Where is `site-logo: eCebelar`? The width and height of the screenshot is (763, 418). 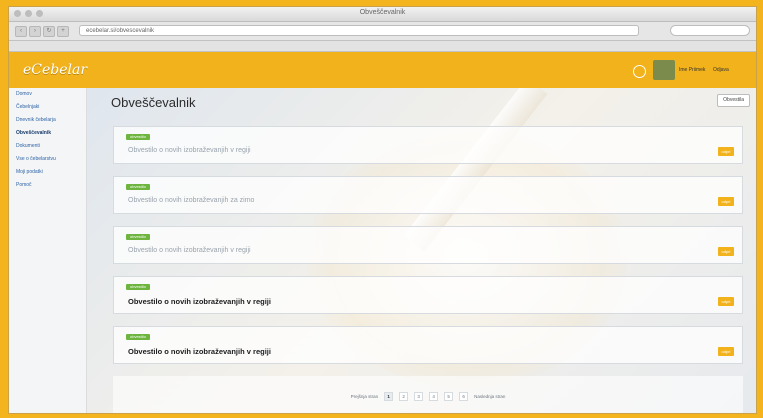 site-logo: eCebelar is located at coordinates (55, 70).